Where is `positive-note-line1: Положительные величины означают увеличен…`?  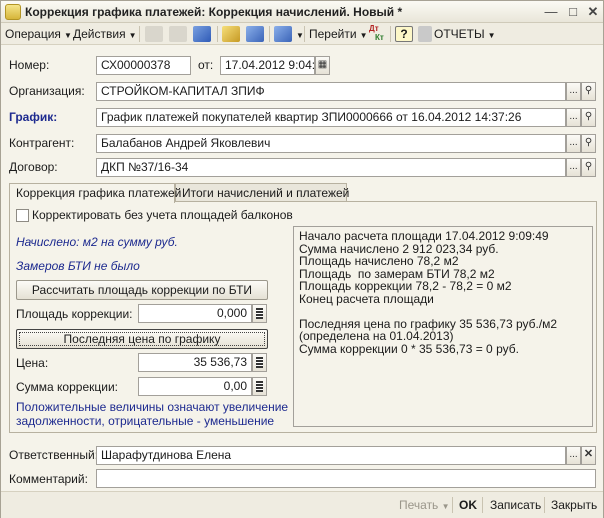 positive-note-line1: Положительные величины означают увеличен… is located at coordinates (152, 407).